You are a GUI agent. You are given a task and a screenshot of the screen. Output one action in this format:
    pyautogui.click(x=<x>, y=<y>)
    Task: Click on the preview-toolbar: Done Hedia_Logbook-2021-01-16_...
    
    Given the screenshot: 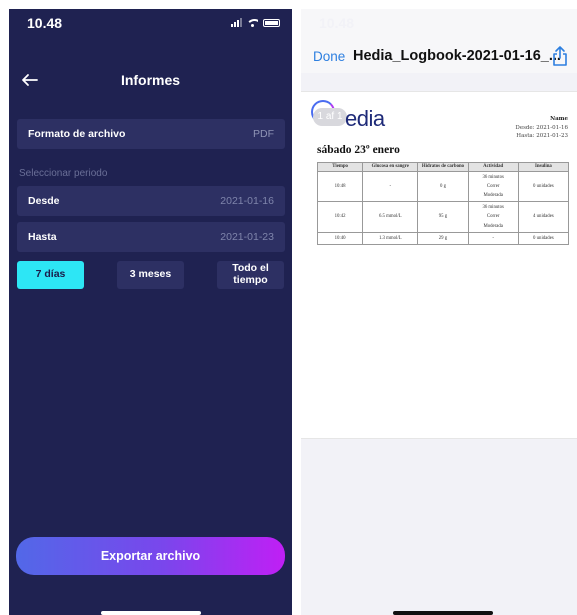 What is the action you would take?
    pyautogui.click(x=439, y=59)
    